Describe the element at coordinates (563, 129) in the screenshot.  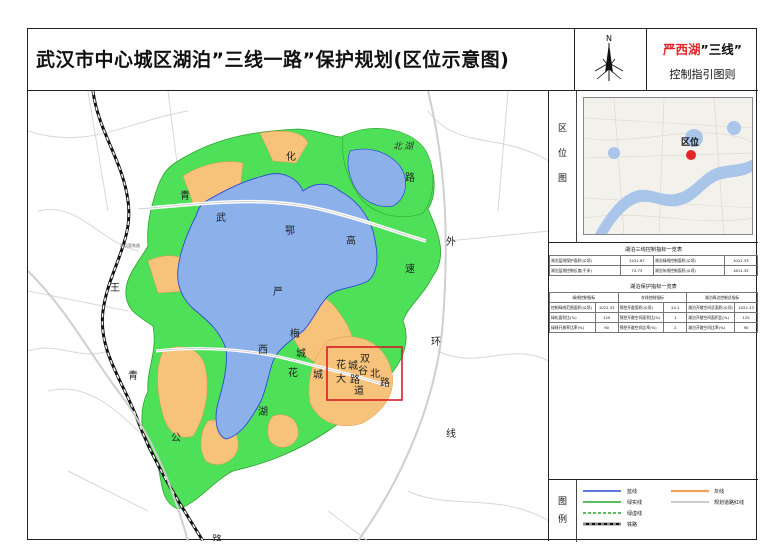
I see `location-label-char-1: 区` at that location.